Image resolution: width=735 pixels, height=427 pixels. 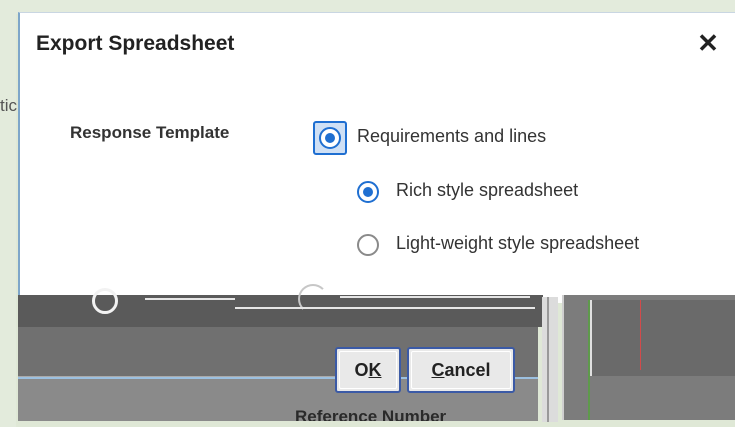 I want to click on radio-requirements-and-lines, so click(x=330, y=138).